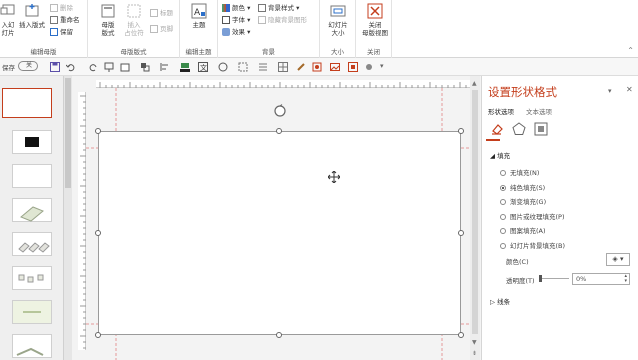 This screenshot has height=360, width=638. I want to click on pane-options-icon: ▾, so click(610, 91).